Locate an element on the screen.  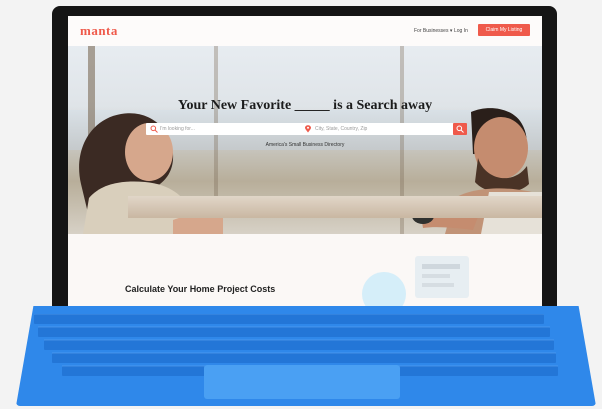
claim-listing-button: Claim My Listing is located at coordinates (504, 30).